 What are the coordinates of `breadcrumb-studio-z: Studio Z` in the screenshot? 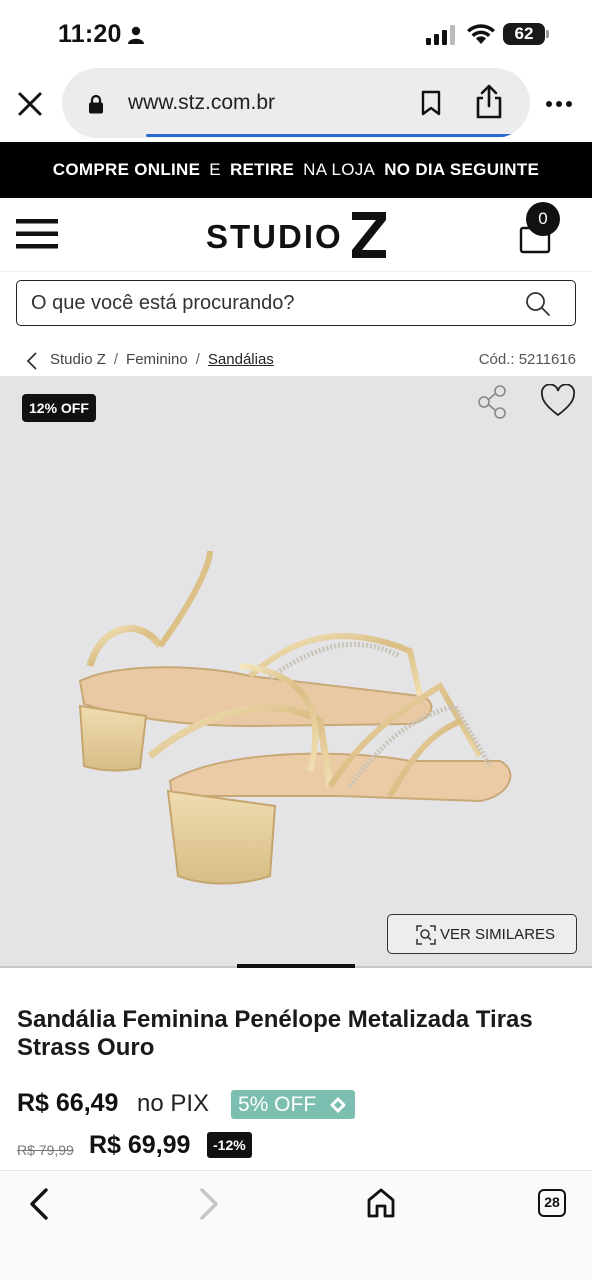 It's located at (78, 359).